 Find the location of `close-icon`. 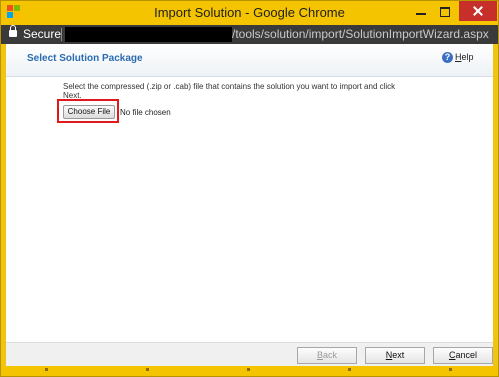

close-icon is located at coordinates (478, 11).